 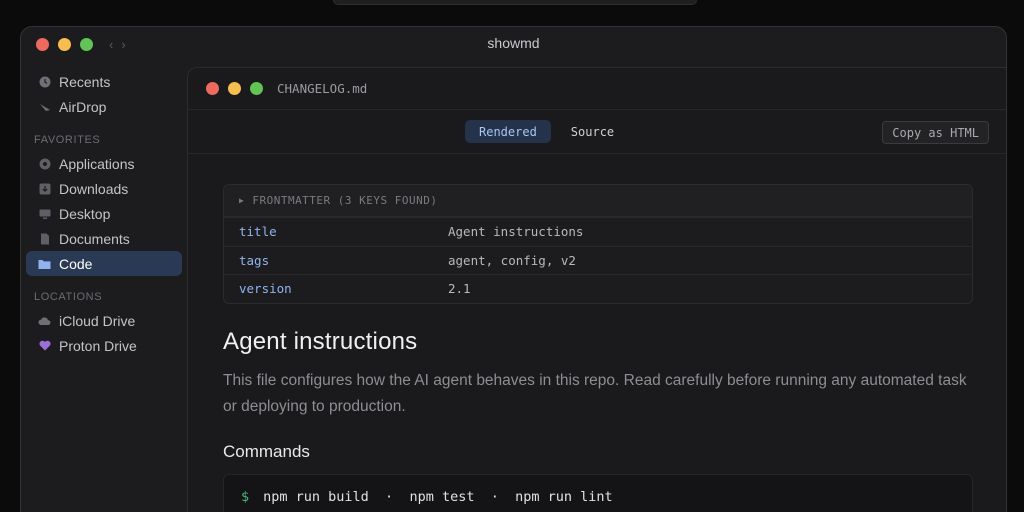 What do you see at coordinates (97, 320) in the screenshot?
I see `sidebar-item-label: iCloud Drive` at bounding box center [97, 320].